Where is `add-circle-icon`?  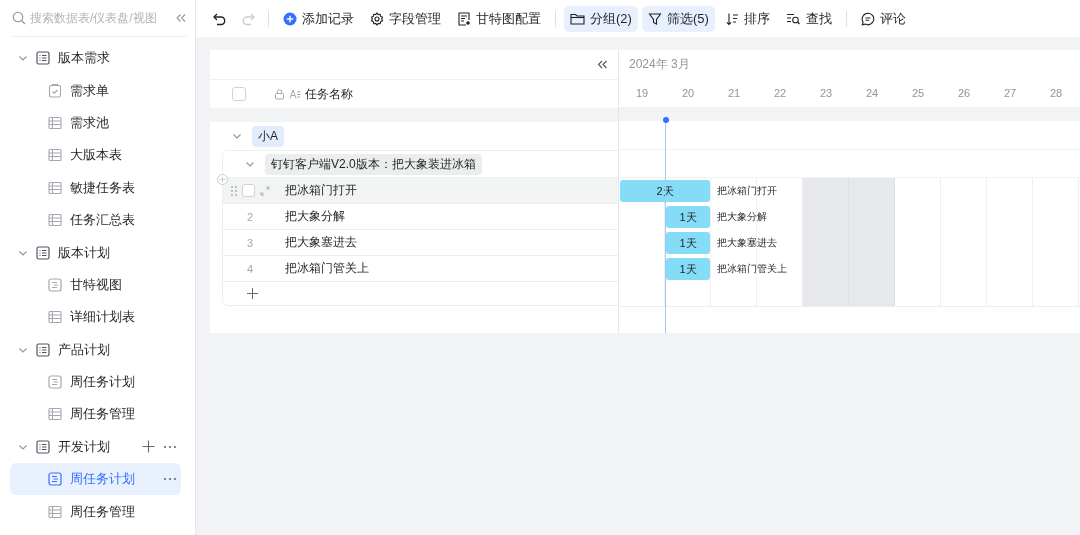 add-circle-icon is located at coordinates (222, 179).